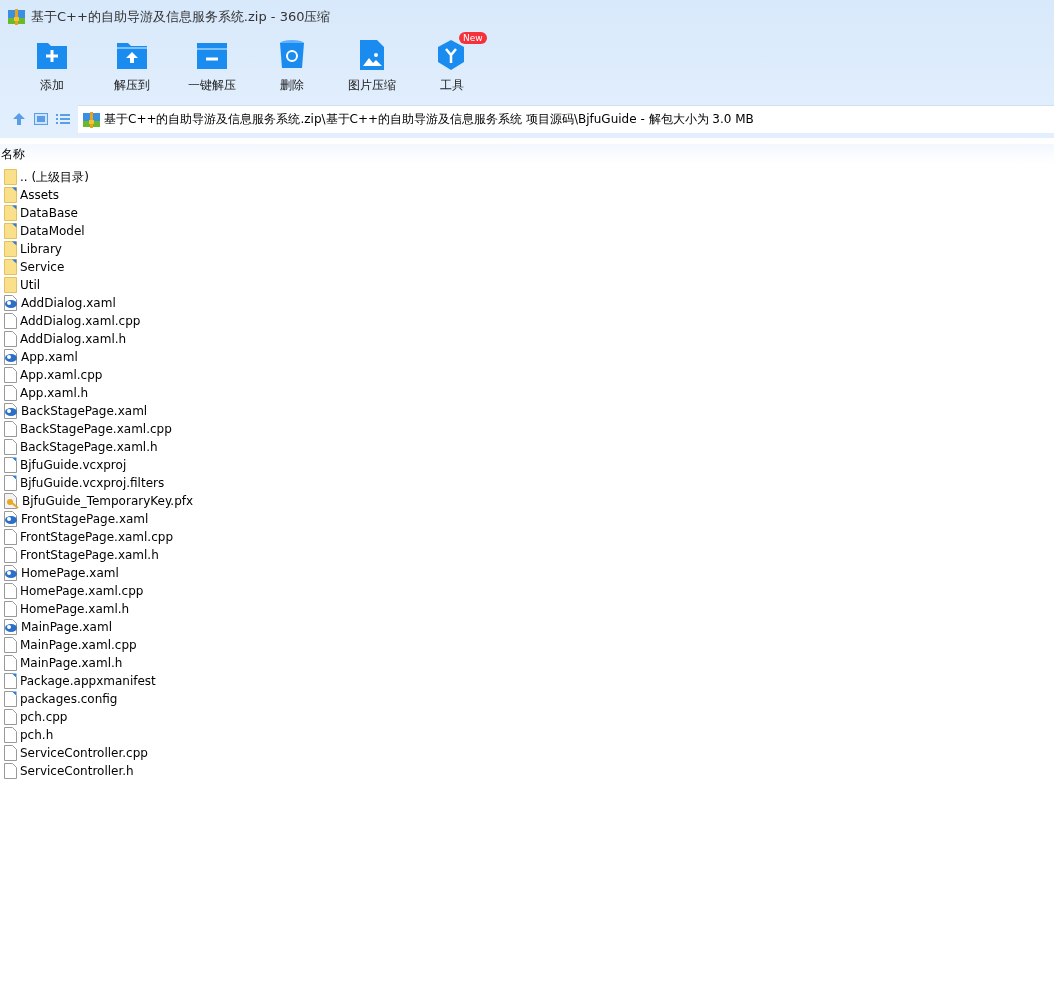  Describe the element at coordinates (13, 154) in the screenshot. I see `column-header: 名称` at that location.